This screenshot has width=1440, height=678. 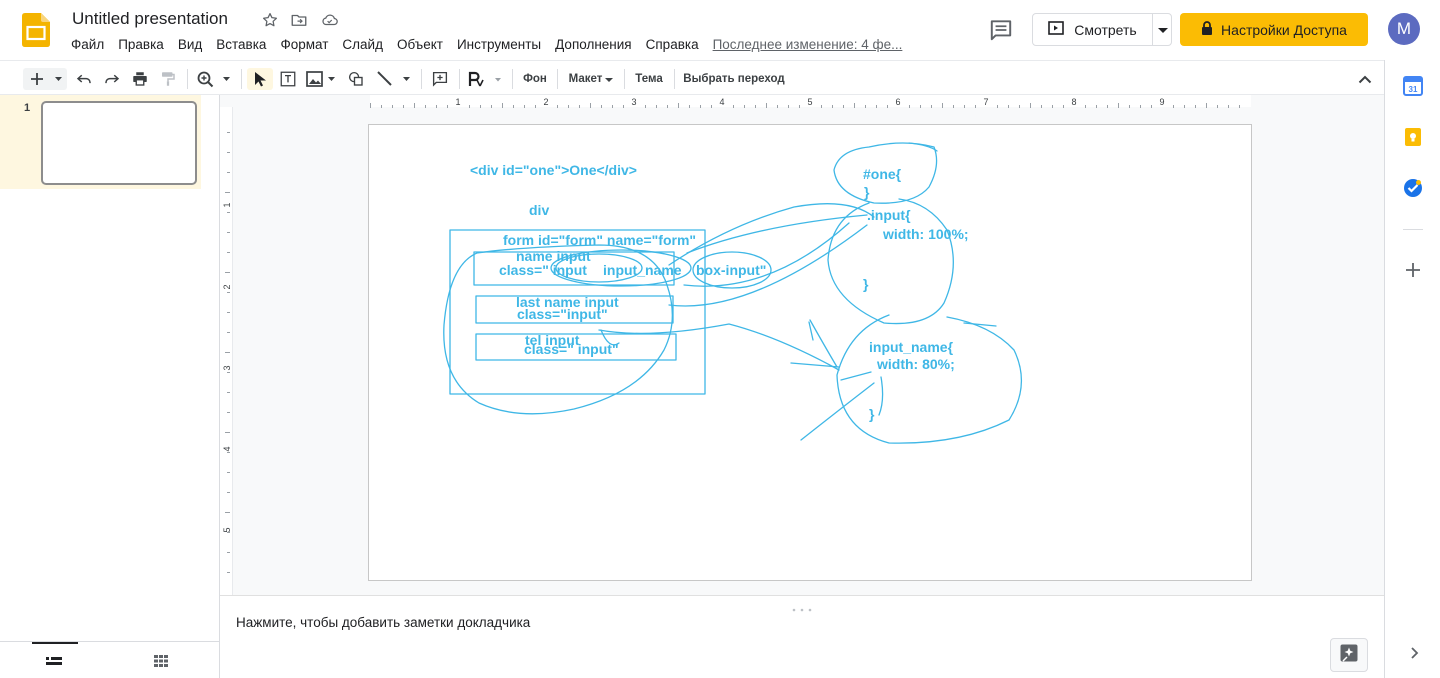 I want to click on lock-icon, so click(x=1207, y=29).